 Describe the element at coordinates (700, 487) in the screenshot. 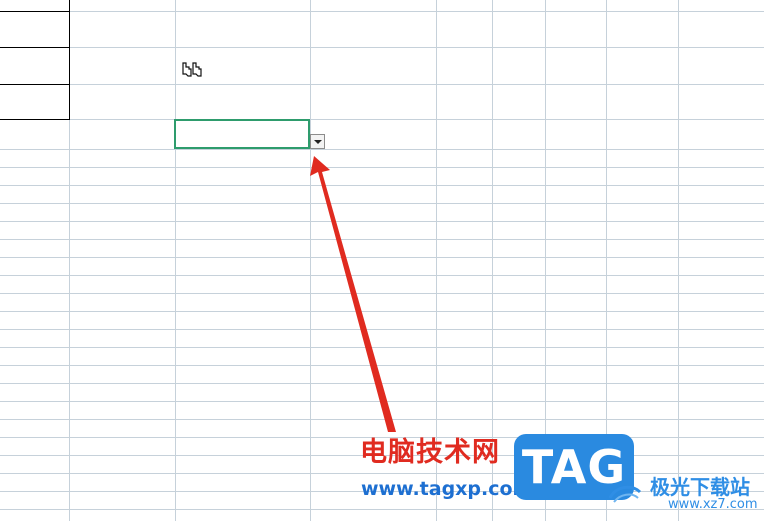

I see `partner-site-name: 极光下载站` at that location.